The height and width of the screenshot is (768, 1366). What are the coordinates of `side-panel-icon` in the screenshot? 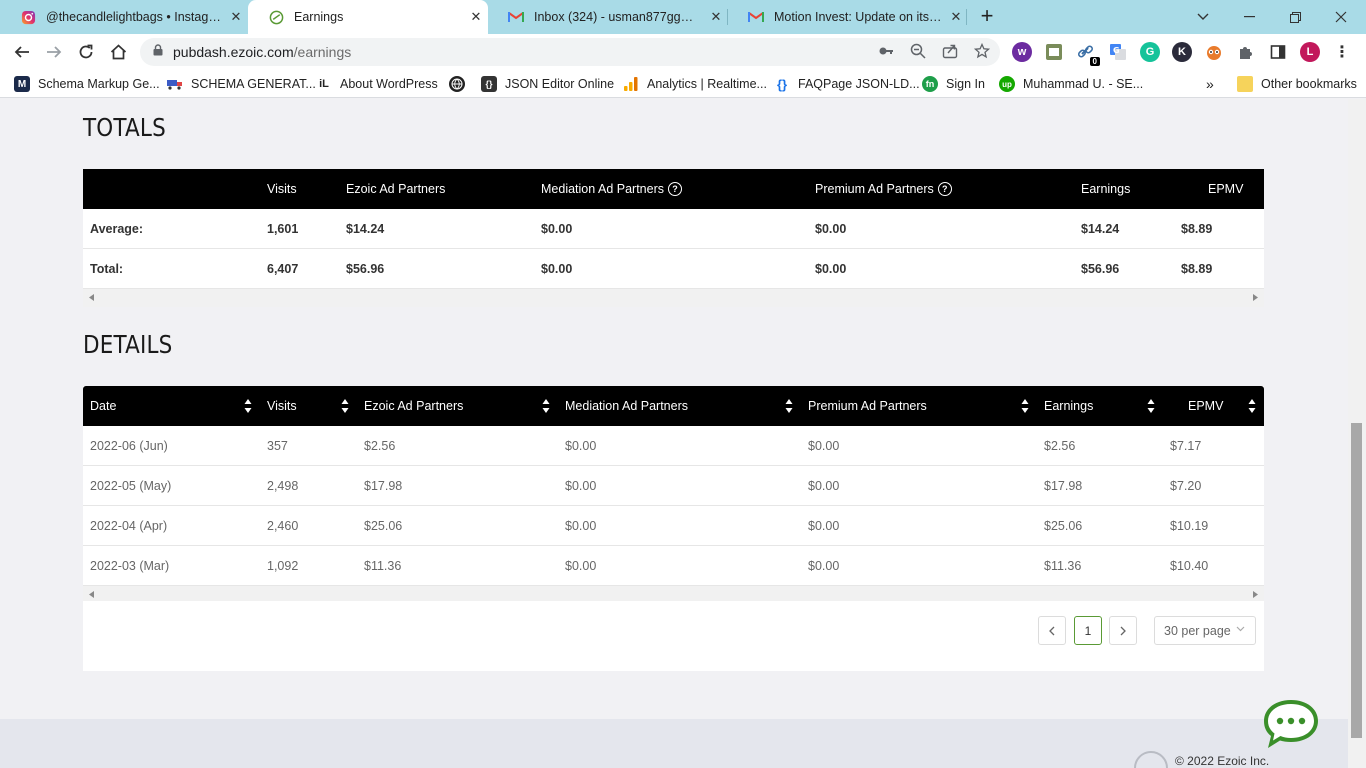 It's located at (1278, 52).